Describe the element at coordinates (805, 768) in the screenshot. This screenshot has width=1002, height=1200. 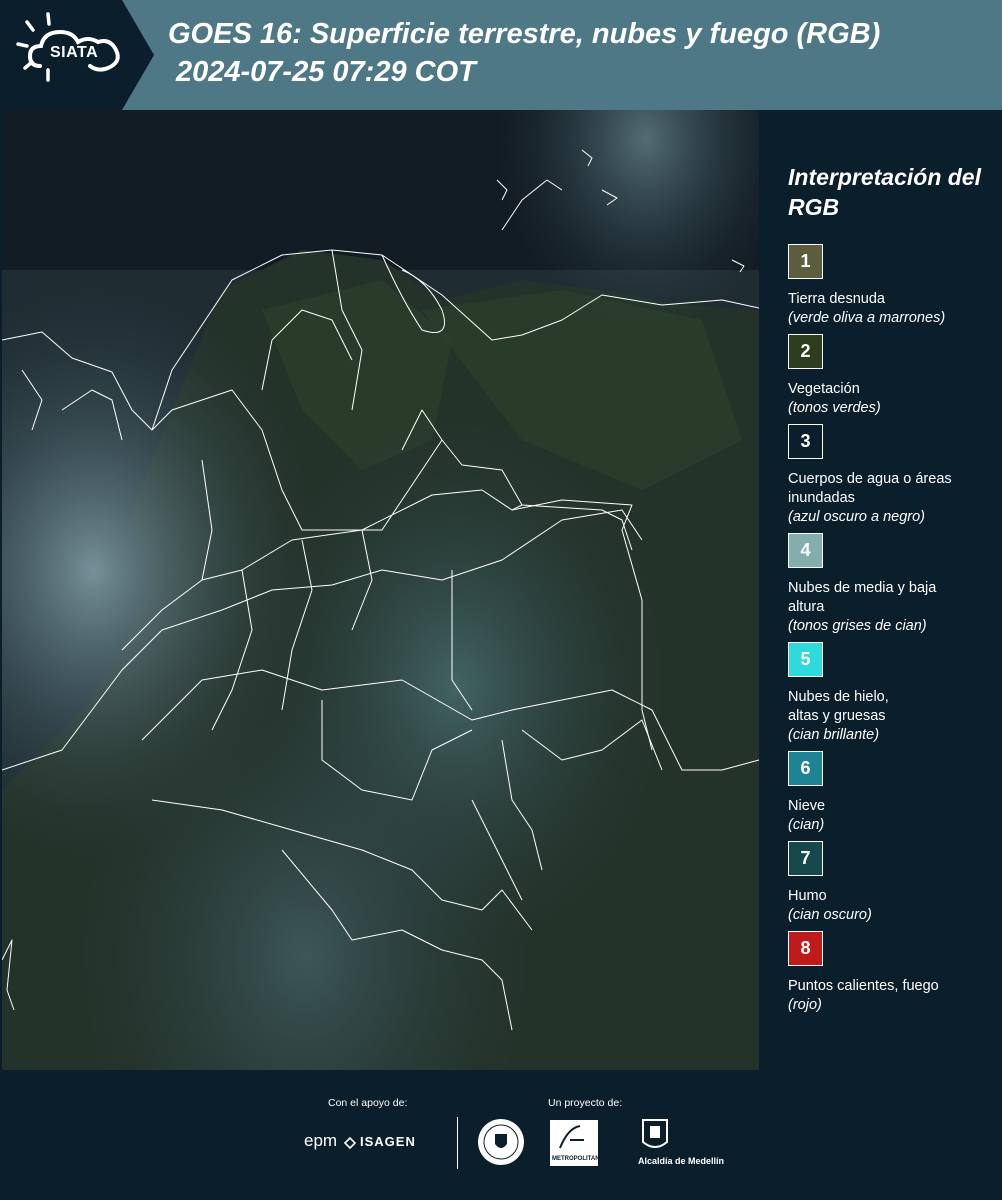
I see `legend-swatch: 6` at that location.